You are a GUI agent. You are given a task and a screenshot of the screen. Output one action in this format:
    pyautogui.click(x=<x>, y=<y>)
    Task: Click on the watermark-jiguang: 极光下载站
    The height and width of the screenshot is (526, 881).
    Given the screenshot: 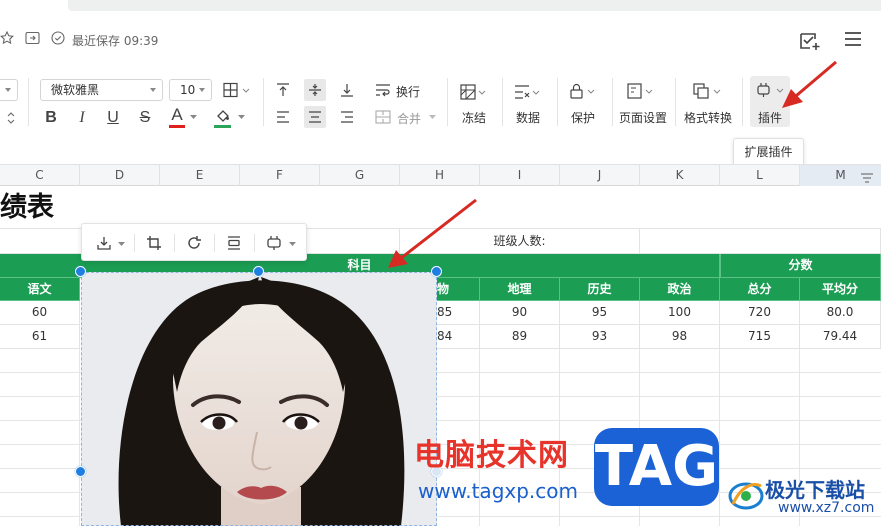 What is the action you would take?
    pyautogui.click(x=815, y=490)
    